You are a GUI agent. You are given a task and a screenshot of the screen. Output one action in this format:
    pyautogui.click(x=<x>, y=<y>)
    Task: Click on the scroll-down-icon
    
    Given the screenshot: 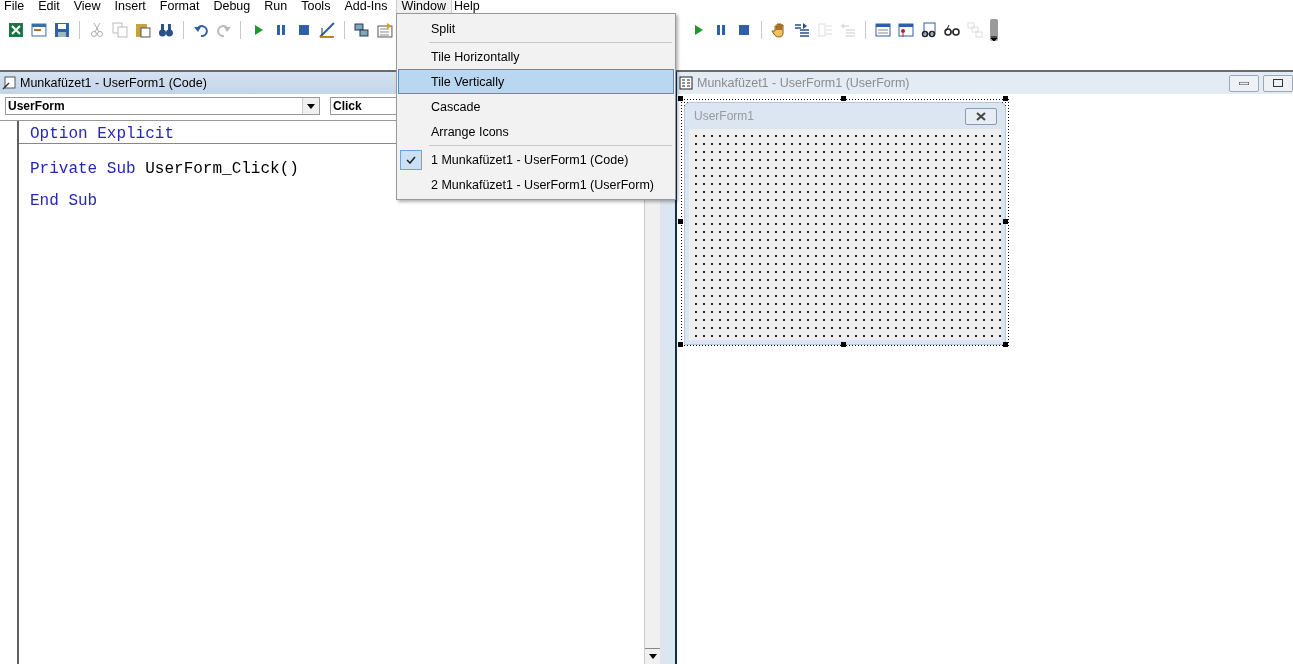 What is the action you would take?
    pyautogui.click(x=652, y=656)
    